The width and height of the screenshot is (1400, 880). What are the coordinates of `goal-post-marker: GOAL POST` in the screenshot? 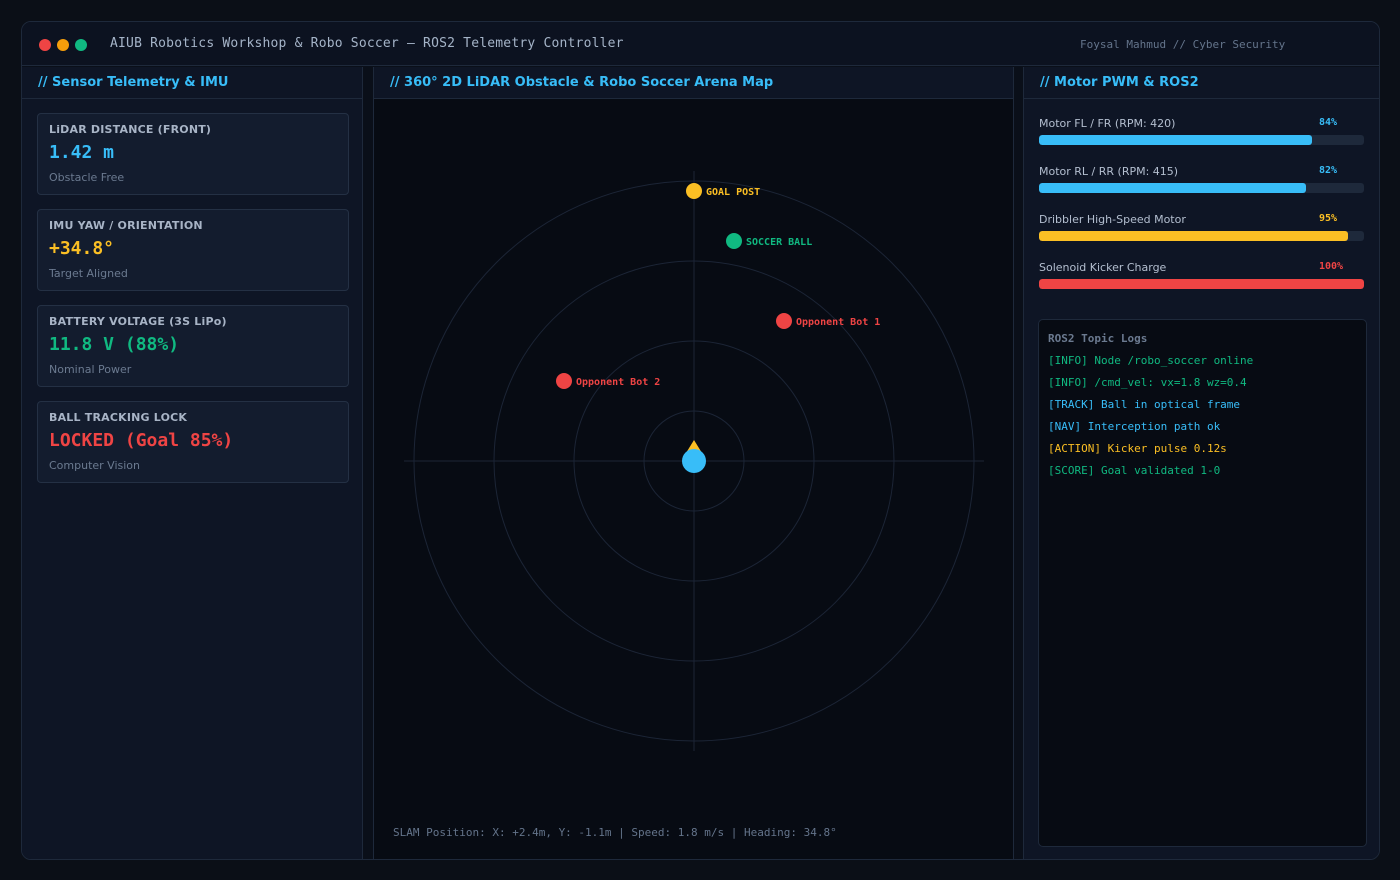 It's located at (723, 191).